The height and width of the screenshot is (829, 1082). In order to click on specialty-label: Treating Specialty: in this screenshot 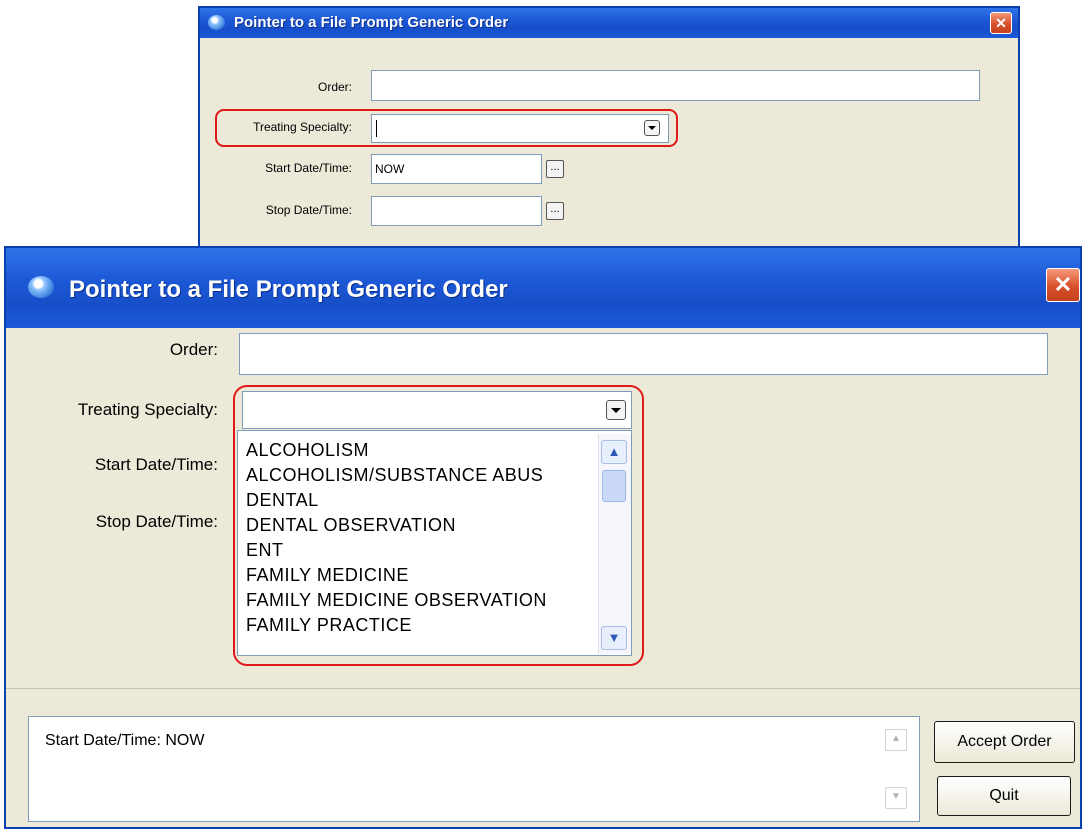, I will do `click(147, 409)`.